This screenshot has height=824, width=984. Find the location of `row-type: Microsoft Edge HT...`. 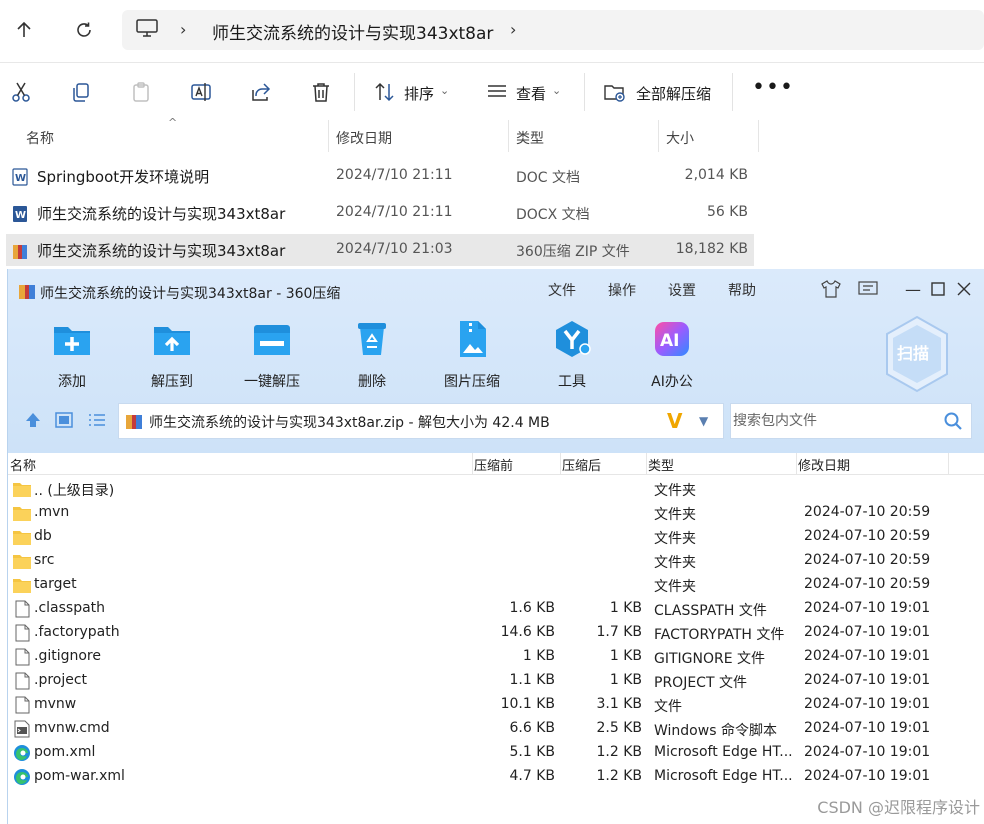

row-type: Microsoft Edge HT... is located at coordinates (723, 776).